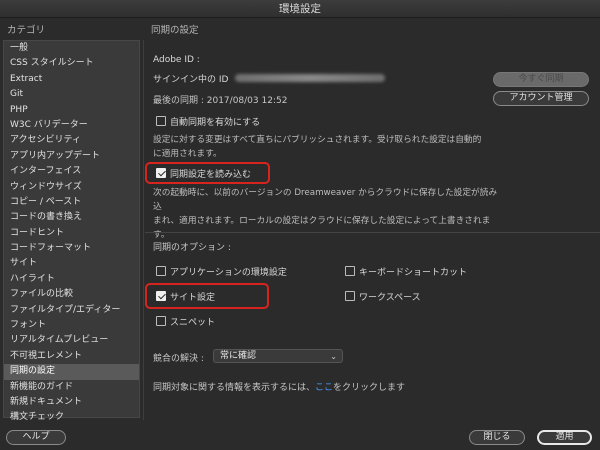 The image size is (600, 450). Describe the element at coordinates (71, 63) in the screenshot. I see `sidebar-item: CSS スタイルシート` at that location.